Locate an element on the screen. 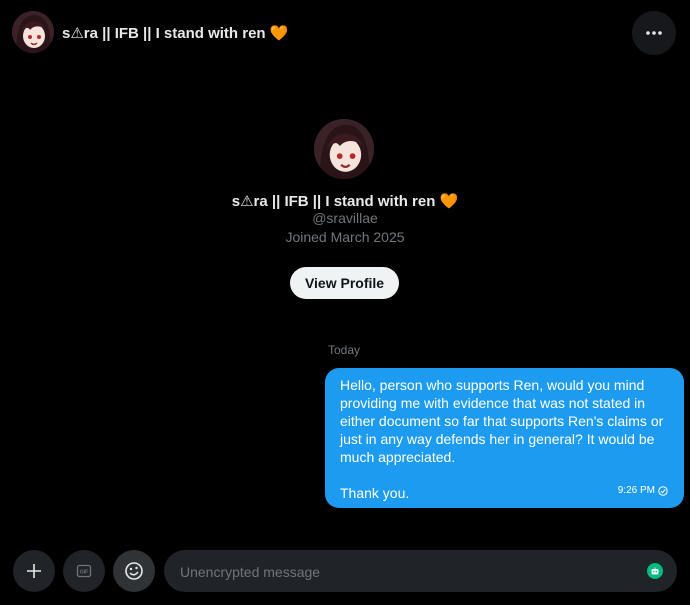 Image resolution: width=690 pixels, height=605 pixels. gif-button: GIF is located at coordinates (84, 571).